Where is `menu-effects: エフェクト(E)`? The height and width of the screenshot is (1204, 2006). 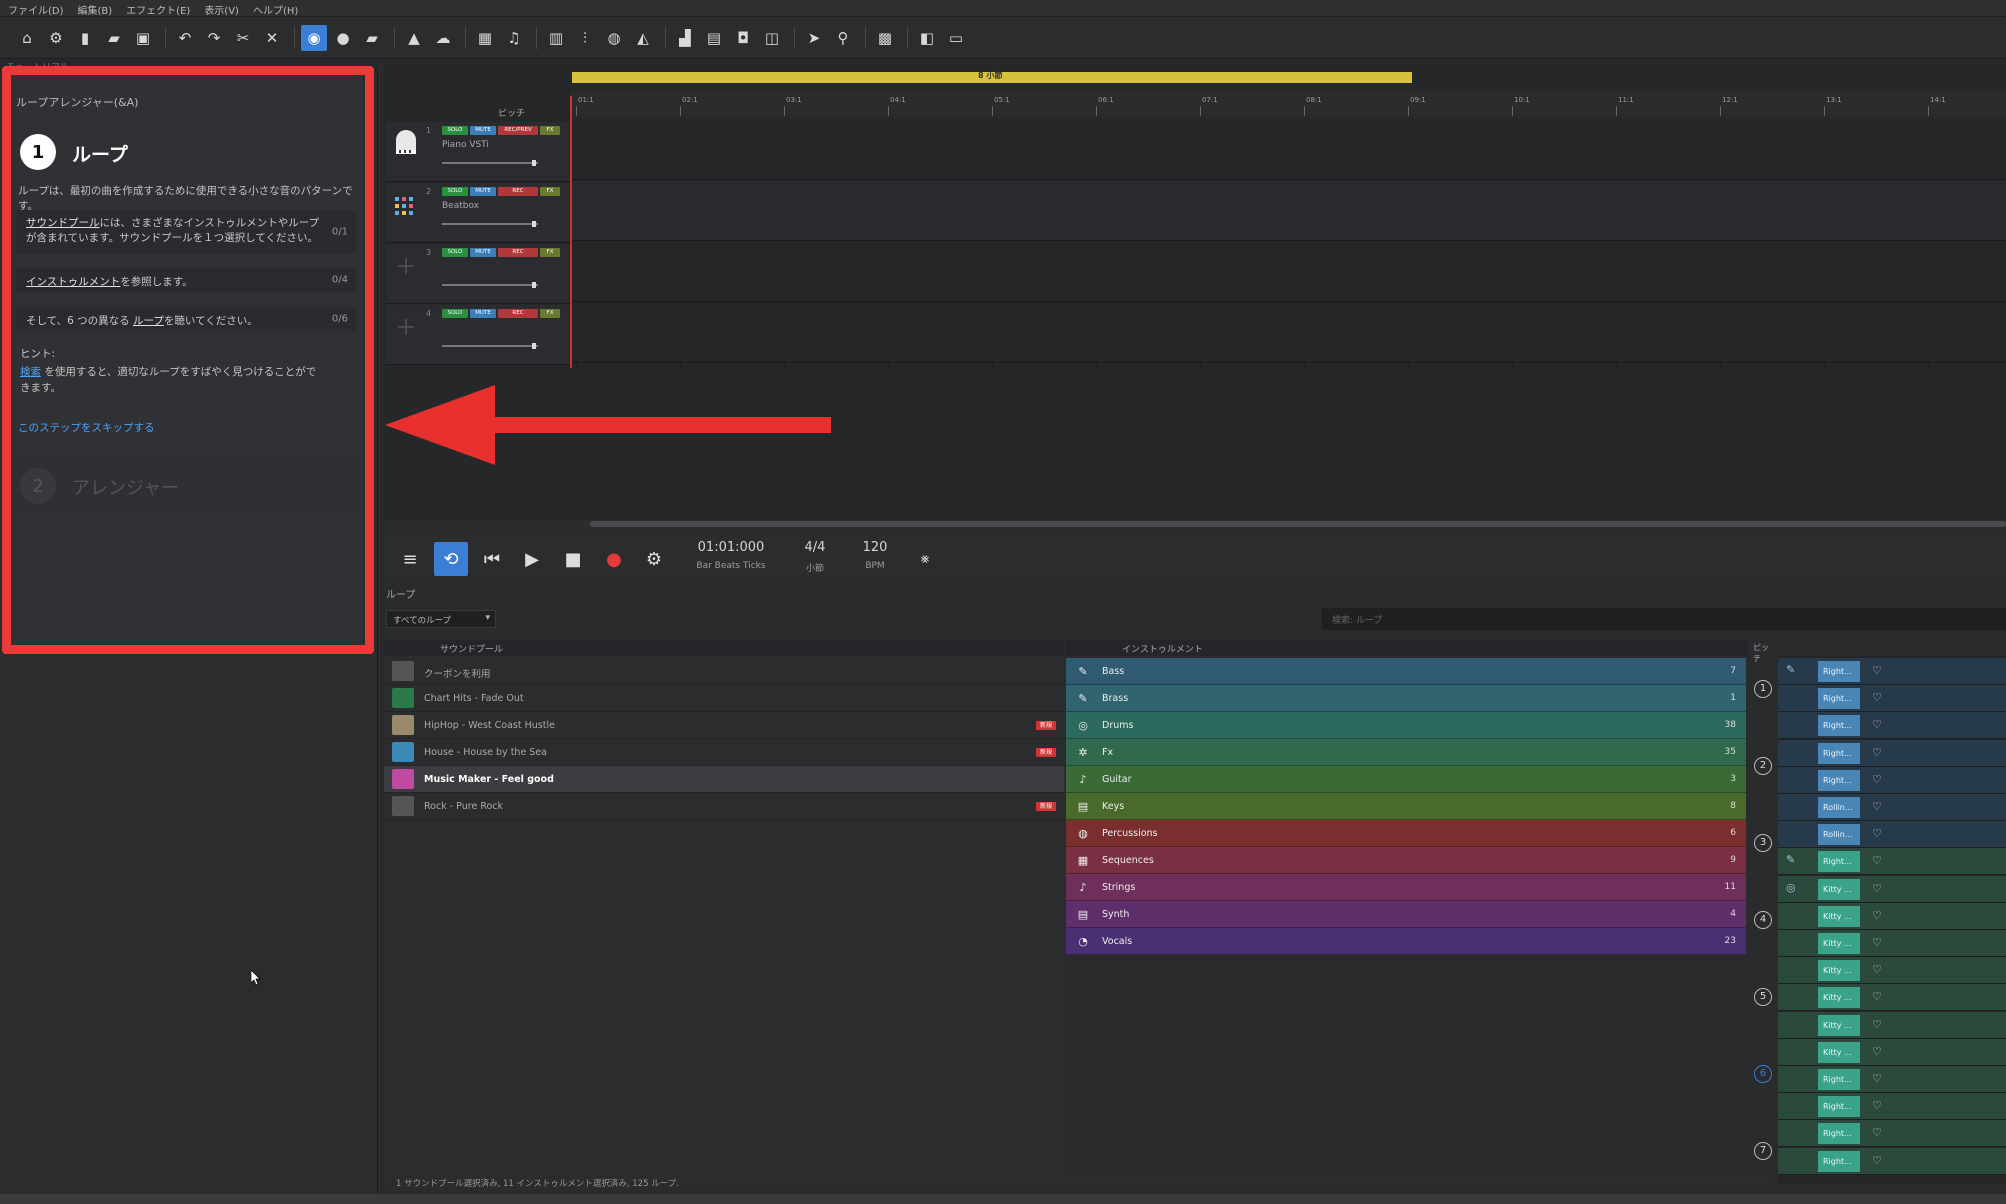
menu-effects: エフェクト(E) is located at coordinates (157, 8).